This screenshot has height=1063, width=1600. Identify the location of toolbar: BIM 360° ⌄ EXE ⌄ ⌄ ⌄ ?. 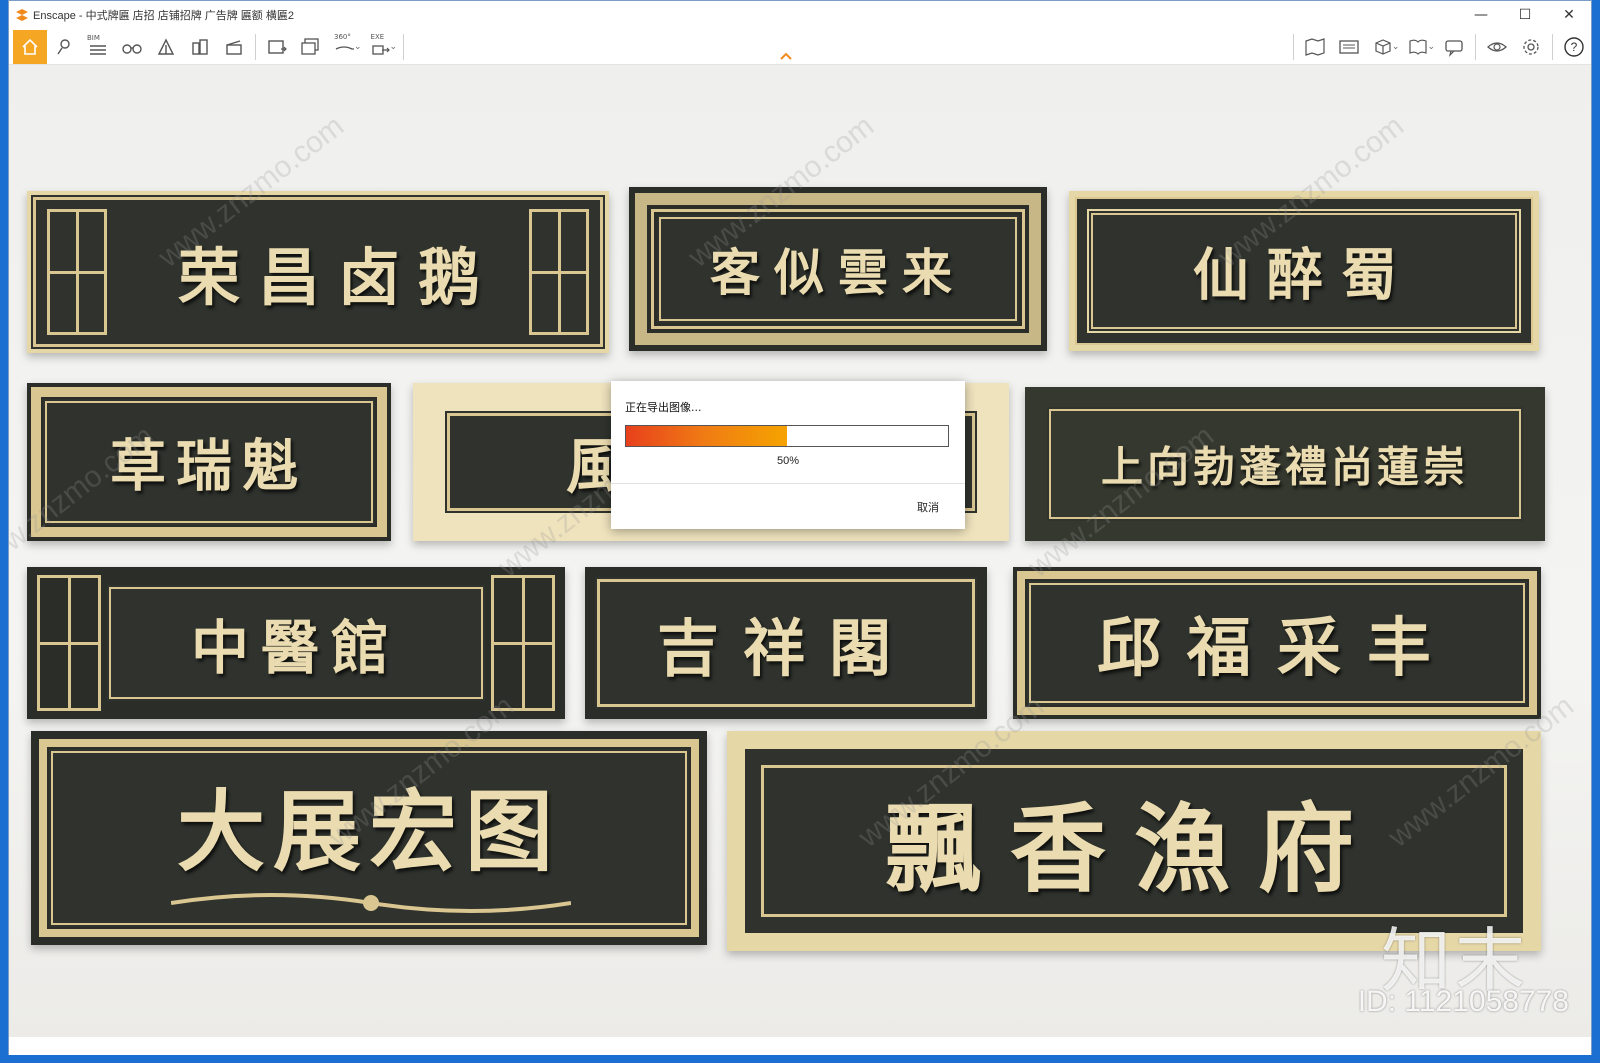
(800, 47).